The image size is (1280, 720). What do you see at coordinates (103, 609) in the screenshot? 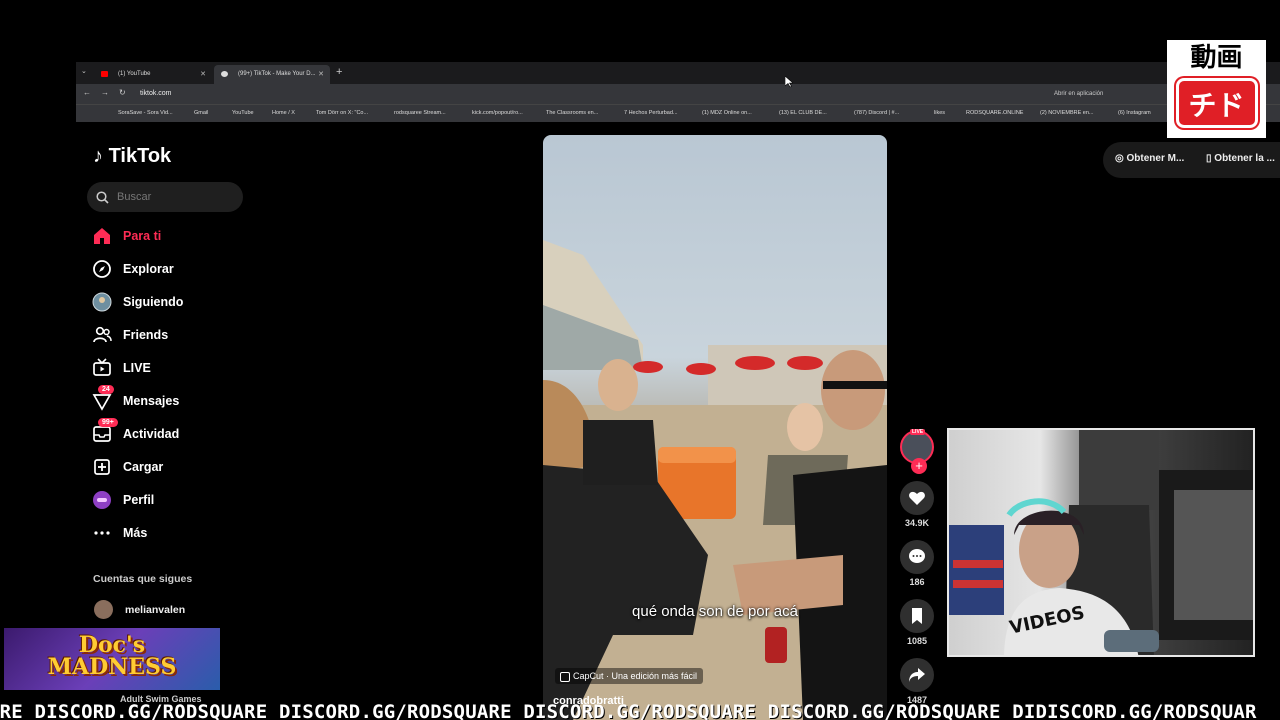
I see `avatar` at bounding box center [103, 609].